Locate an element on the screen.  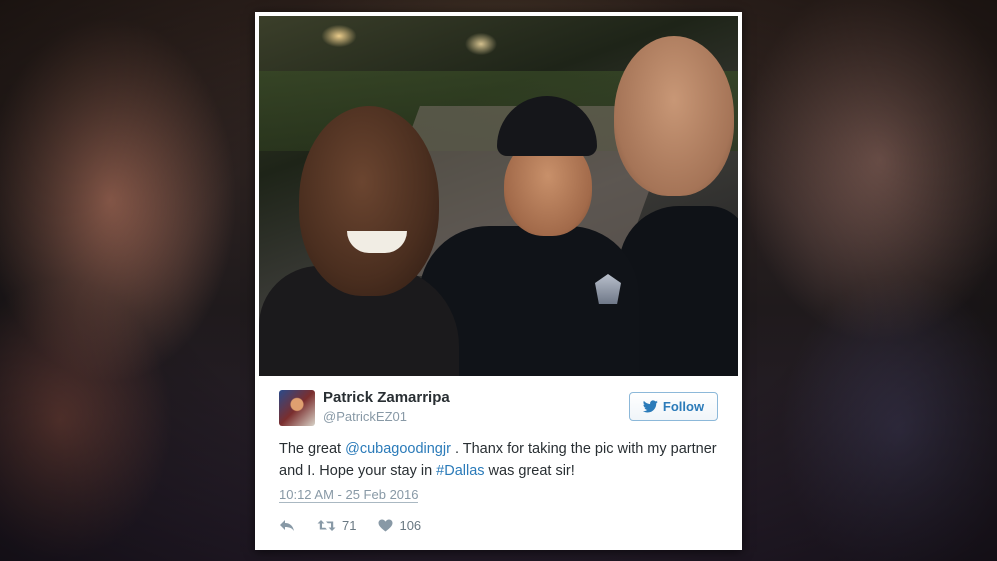
tweet-header: Patrick Zamarripa @PatrickEZ01 Follow is located at coordinates (498, 407).